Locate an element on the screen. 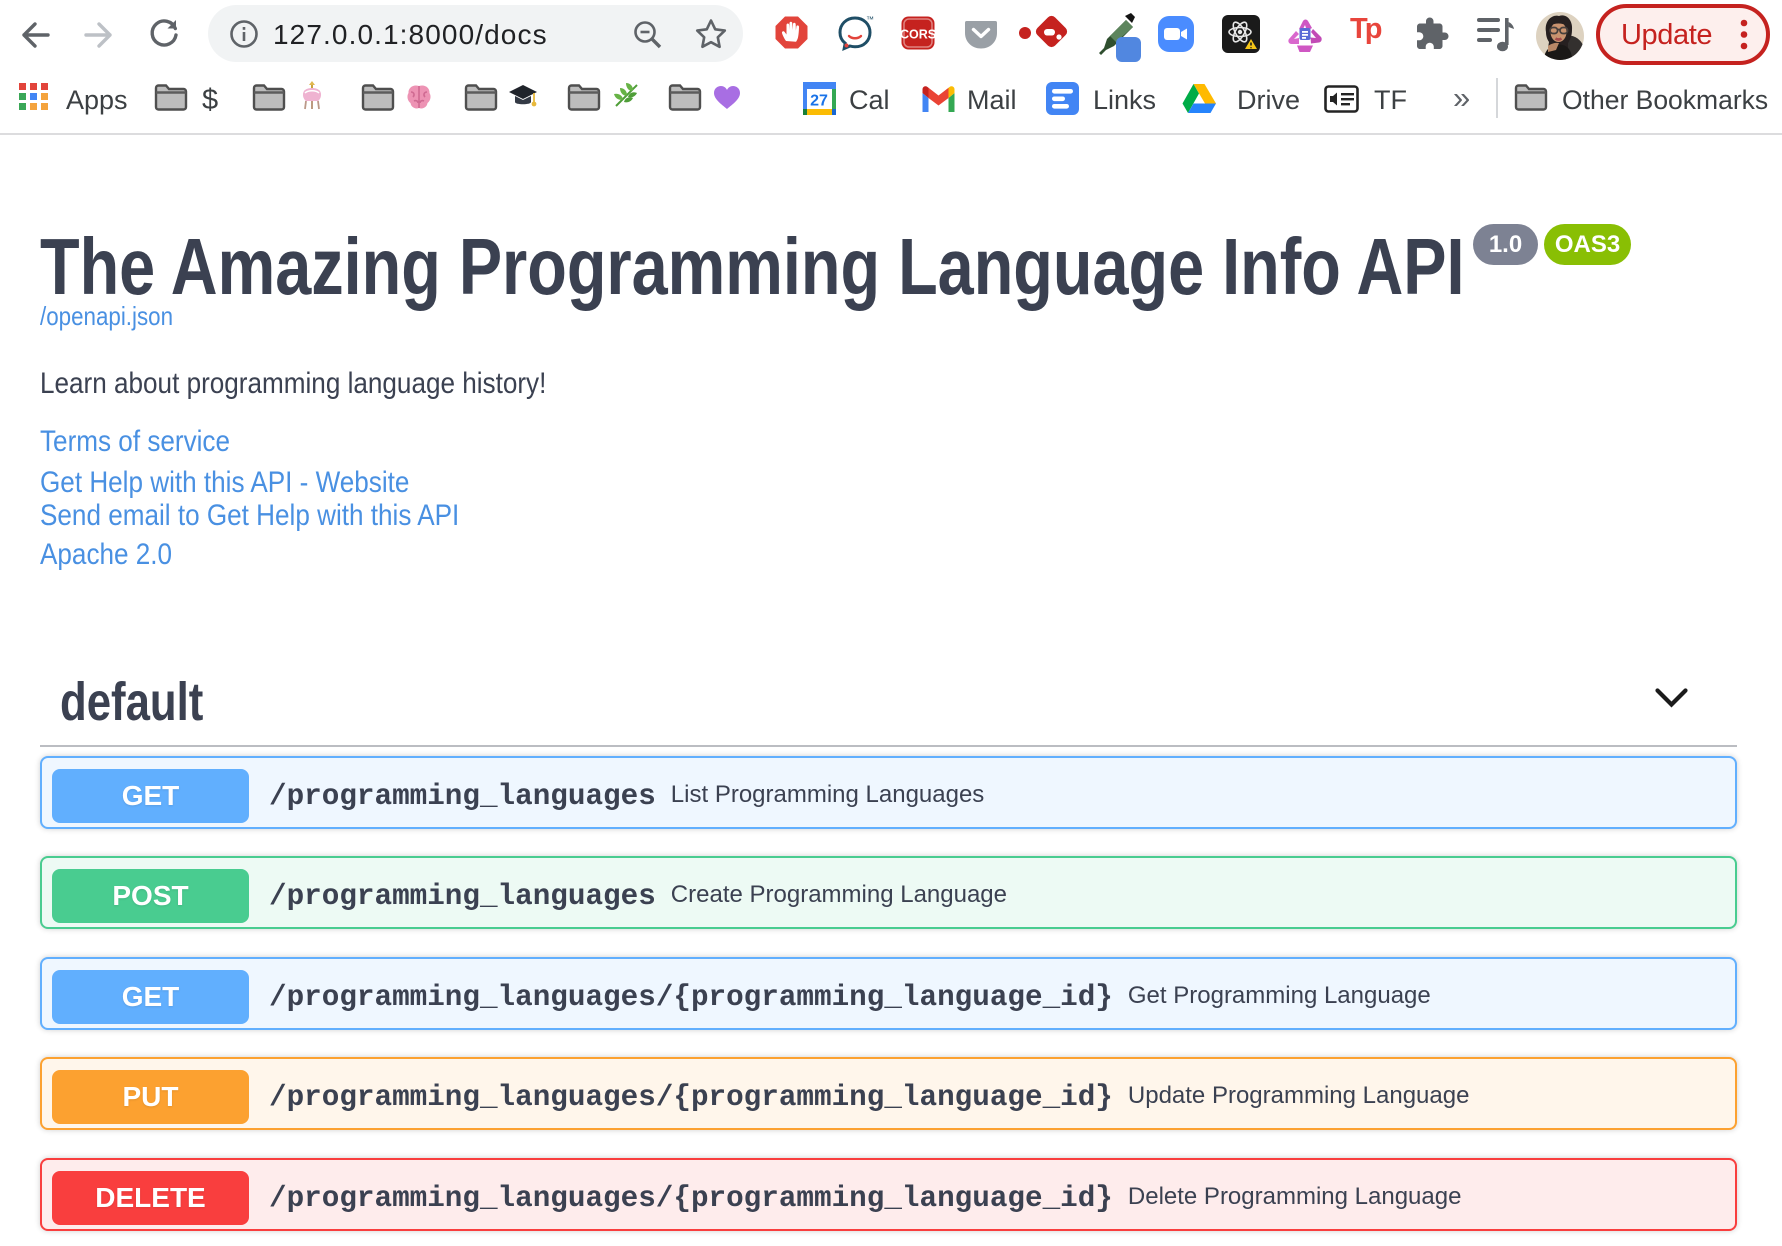  svg-text: 27 is located at coordinates (819, 101).